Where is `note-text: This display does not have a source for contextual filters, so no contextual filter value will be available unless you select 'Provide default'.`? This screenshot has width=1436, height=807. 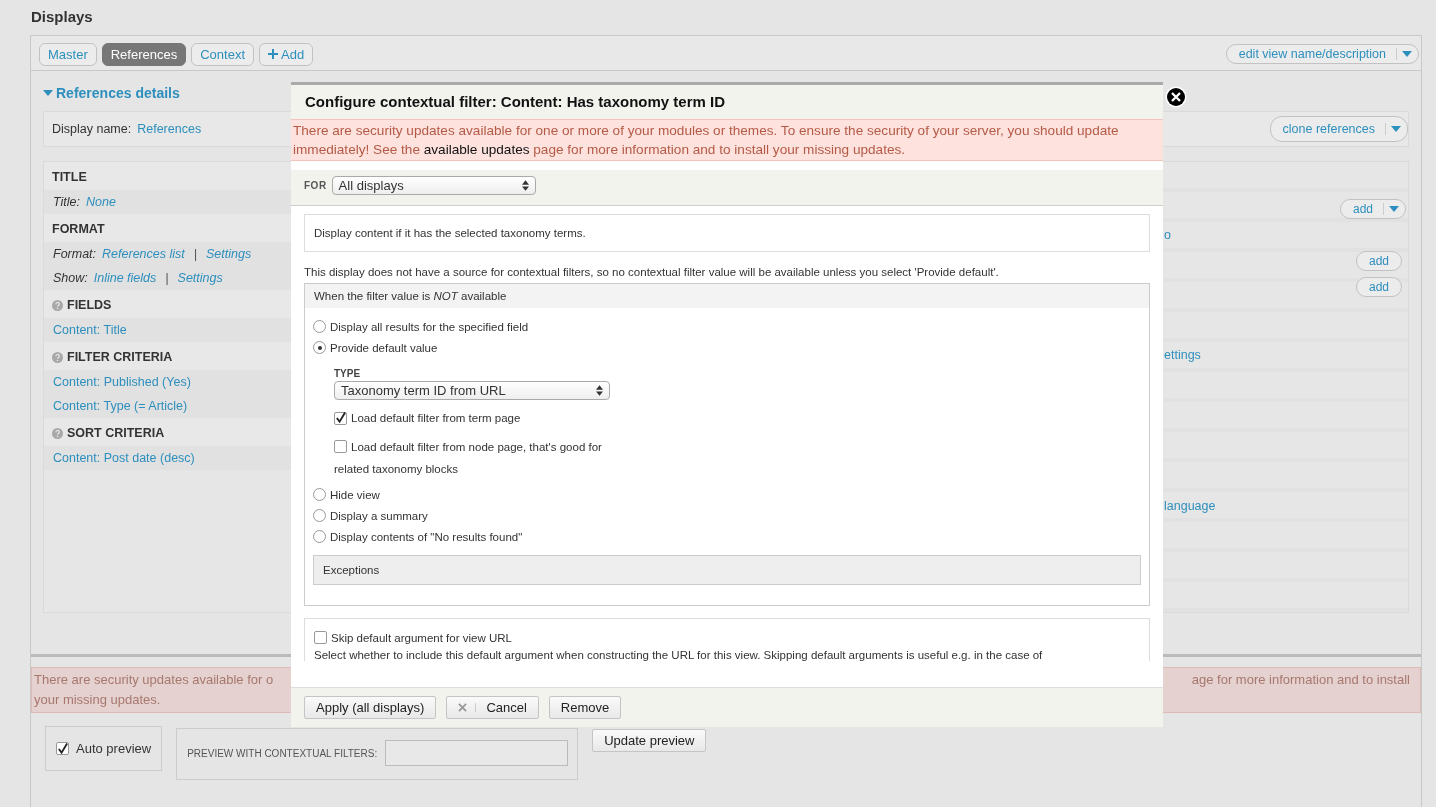 note-text: This display does not have a source for contextual filters, so no contextual filter value will be available unless you select 'Provide default'. is located at coordinates (652, 272).